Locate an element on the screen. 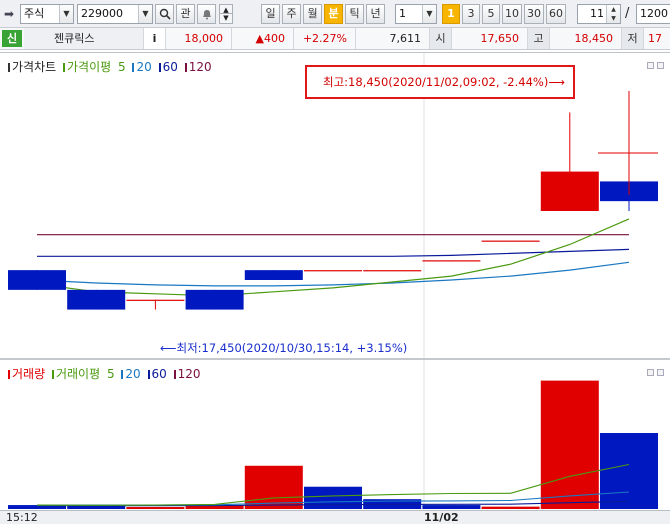 Image resolution: width=670 pixels, height=524 pixels. high-price: 18,450 is located at coordinates (586, 38).